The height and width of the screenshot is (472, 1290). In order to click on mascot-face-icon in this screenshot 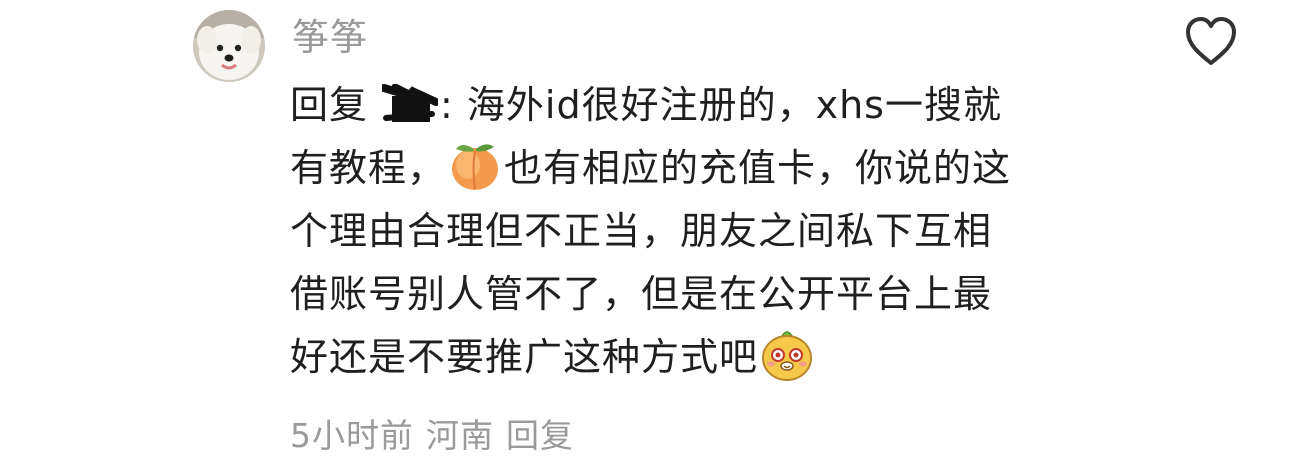, I will do `click(787, 356)`.